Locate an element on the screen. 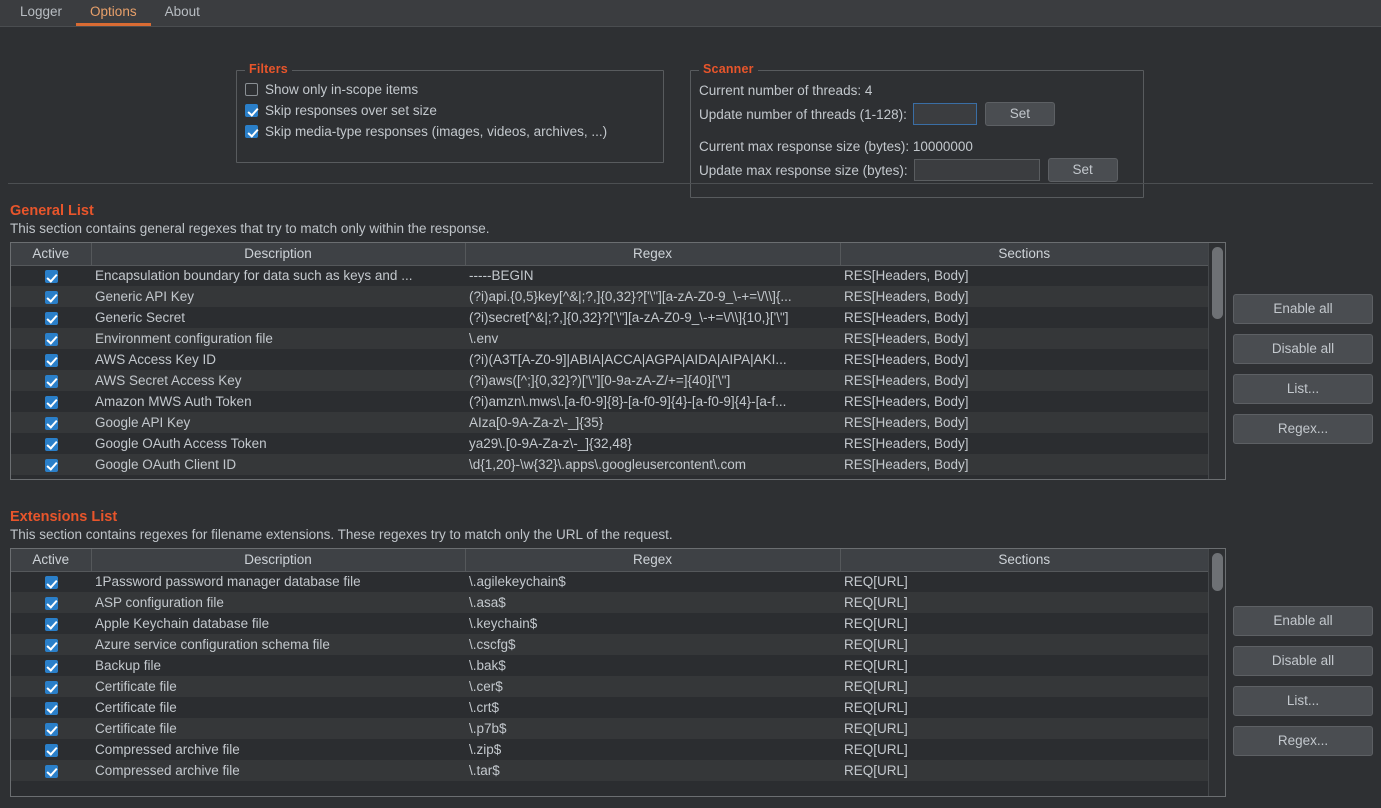  tab-logger: Logger is located at coordinates (41, 13).